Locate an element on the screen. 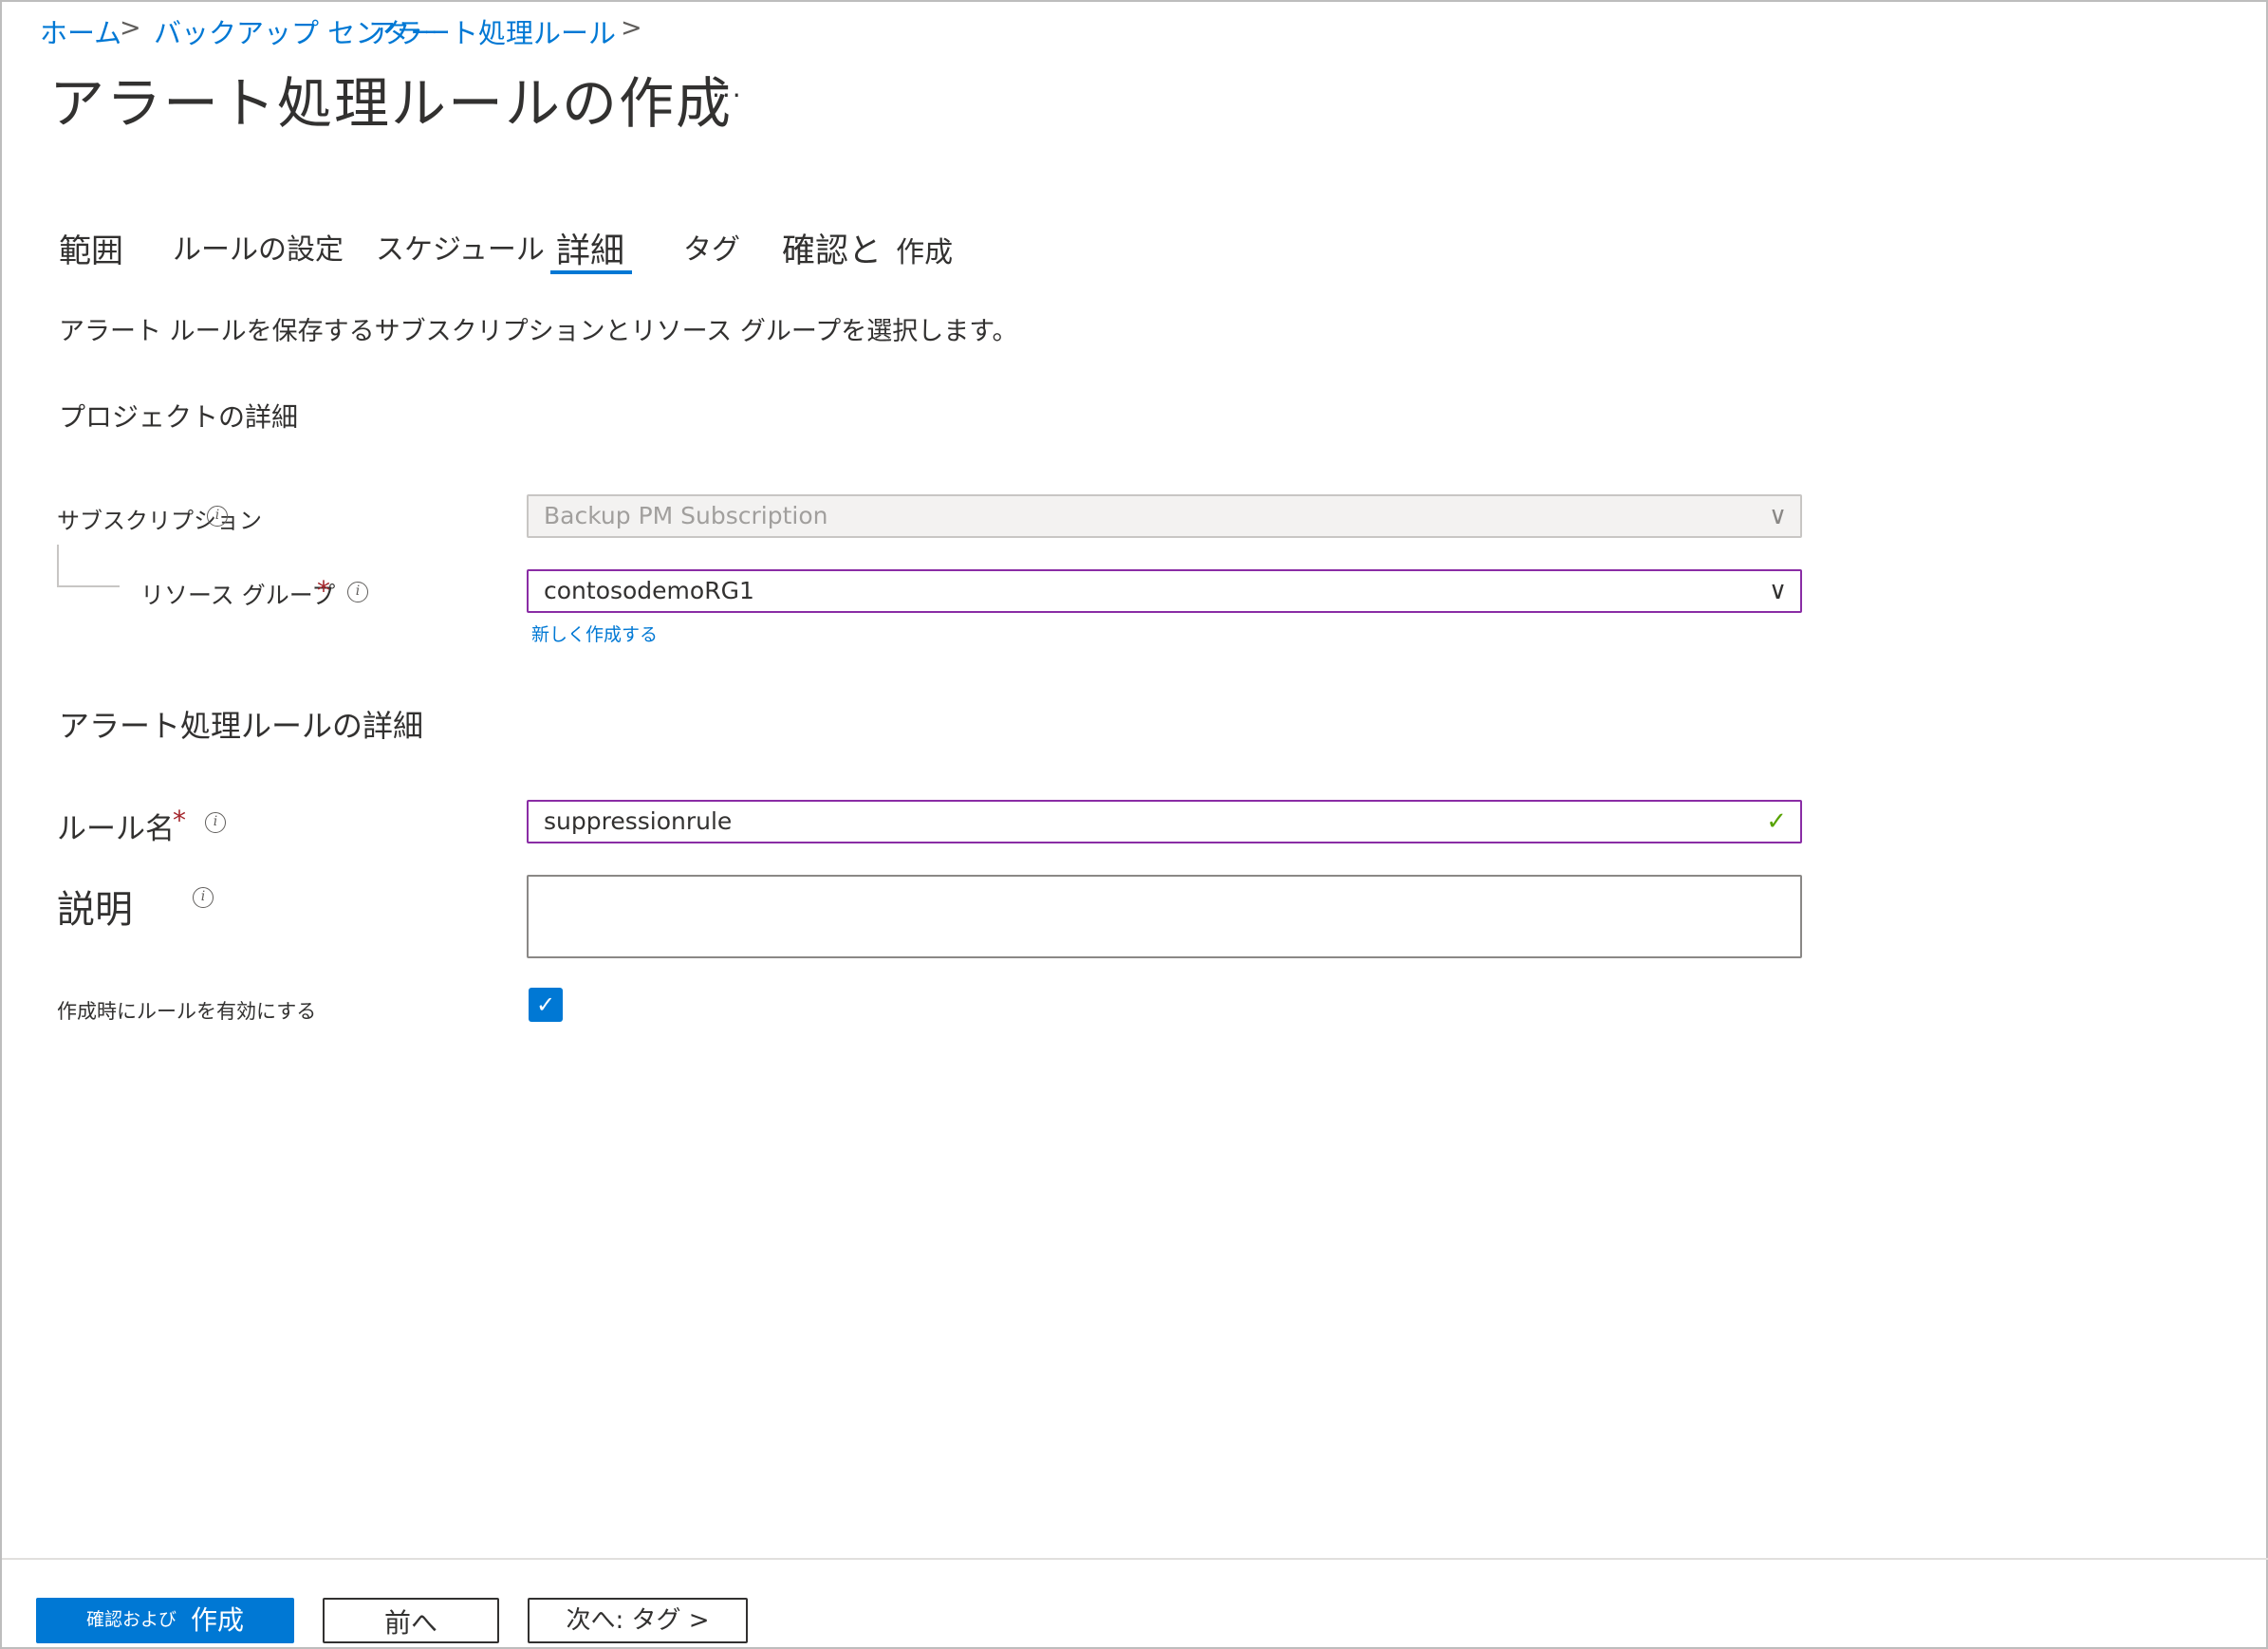  tab-details: 詳細 is located at coordinates (590, 248).